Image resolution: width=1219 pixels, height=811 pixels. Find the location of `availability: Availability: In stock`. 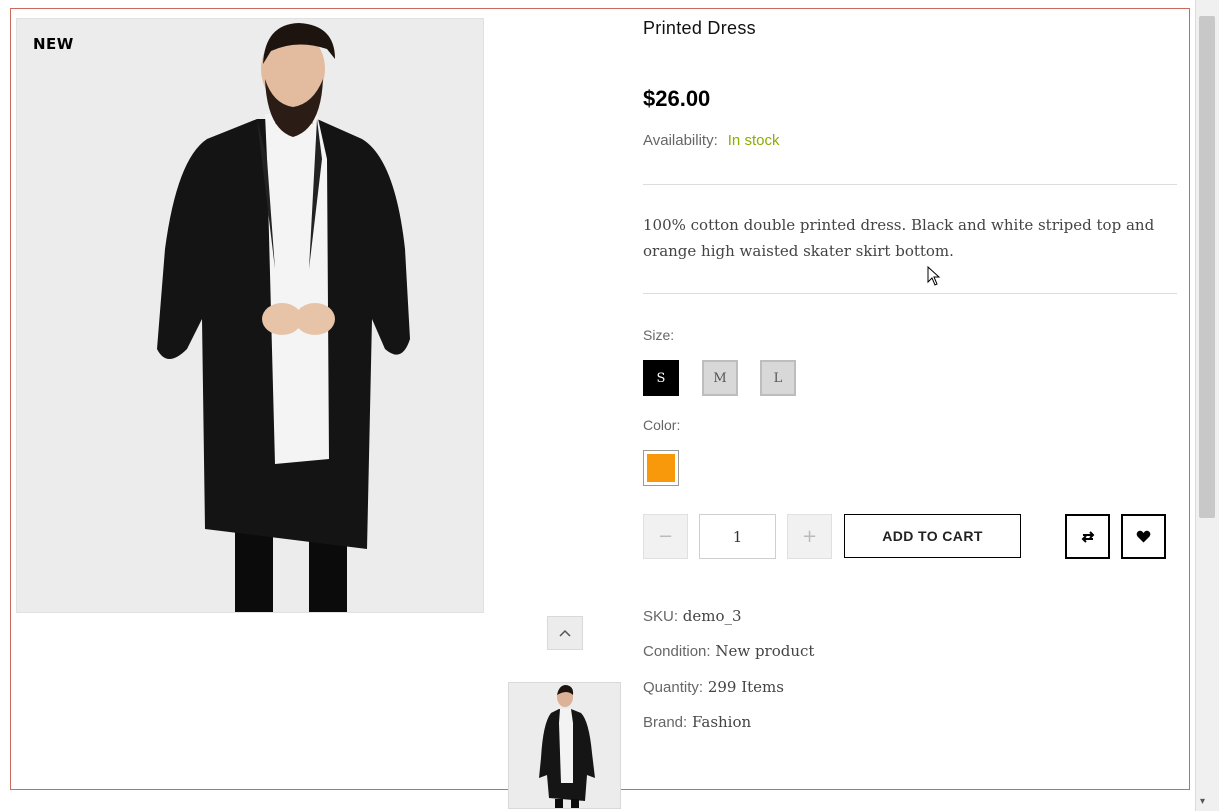

availability: Availability: In stock is located at coordinates (711, 140).